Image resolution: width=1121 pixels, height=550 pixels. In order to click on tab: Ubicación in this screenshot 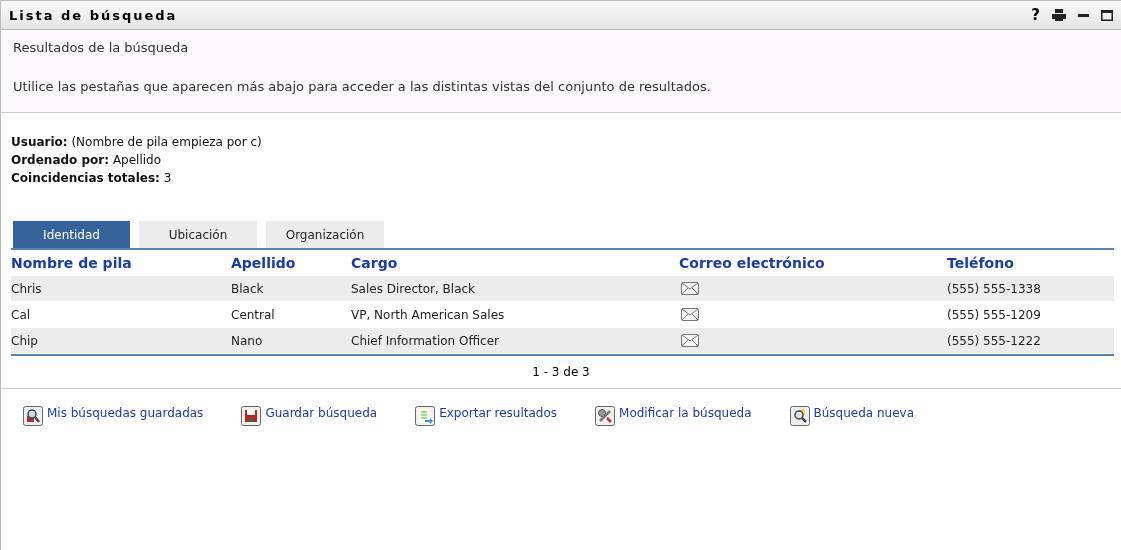, I will do `click(198, 234)`.